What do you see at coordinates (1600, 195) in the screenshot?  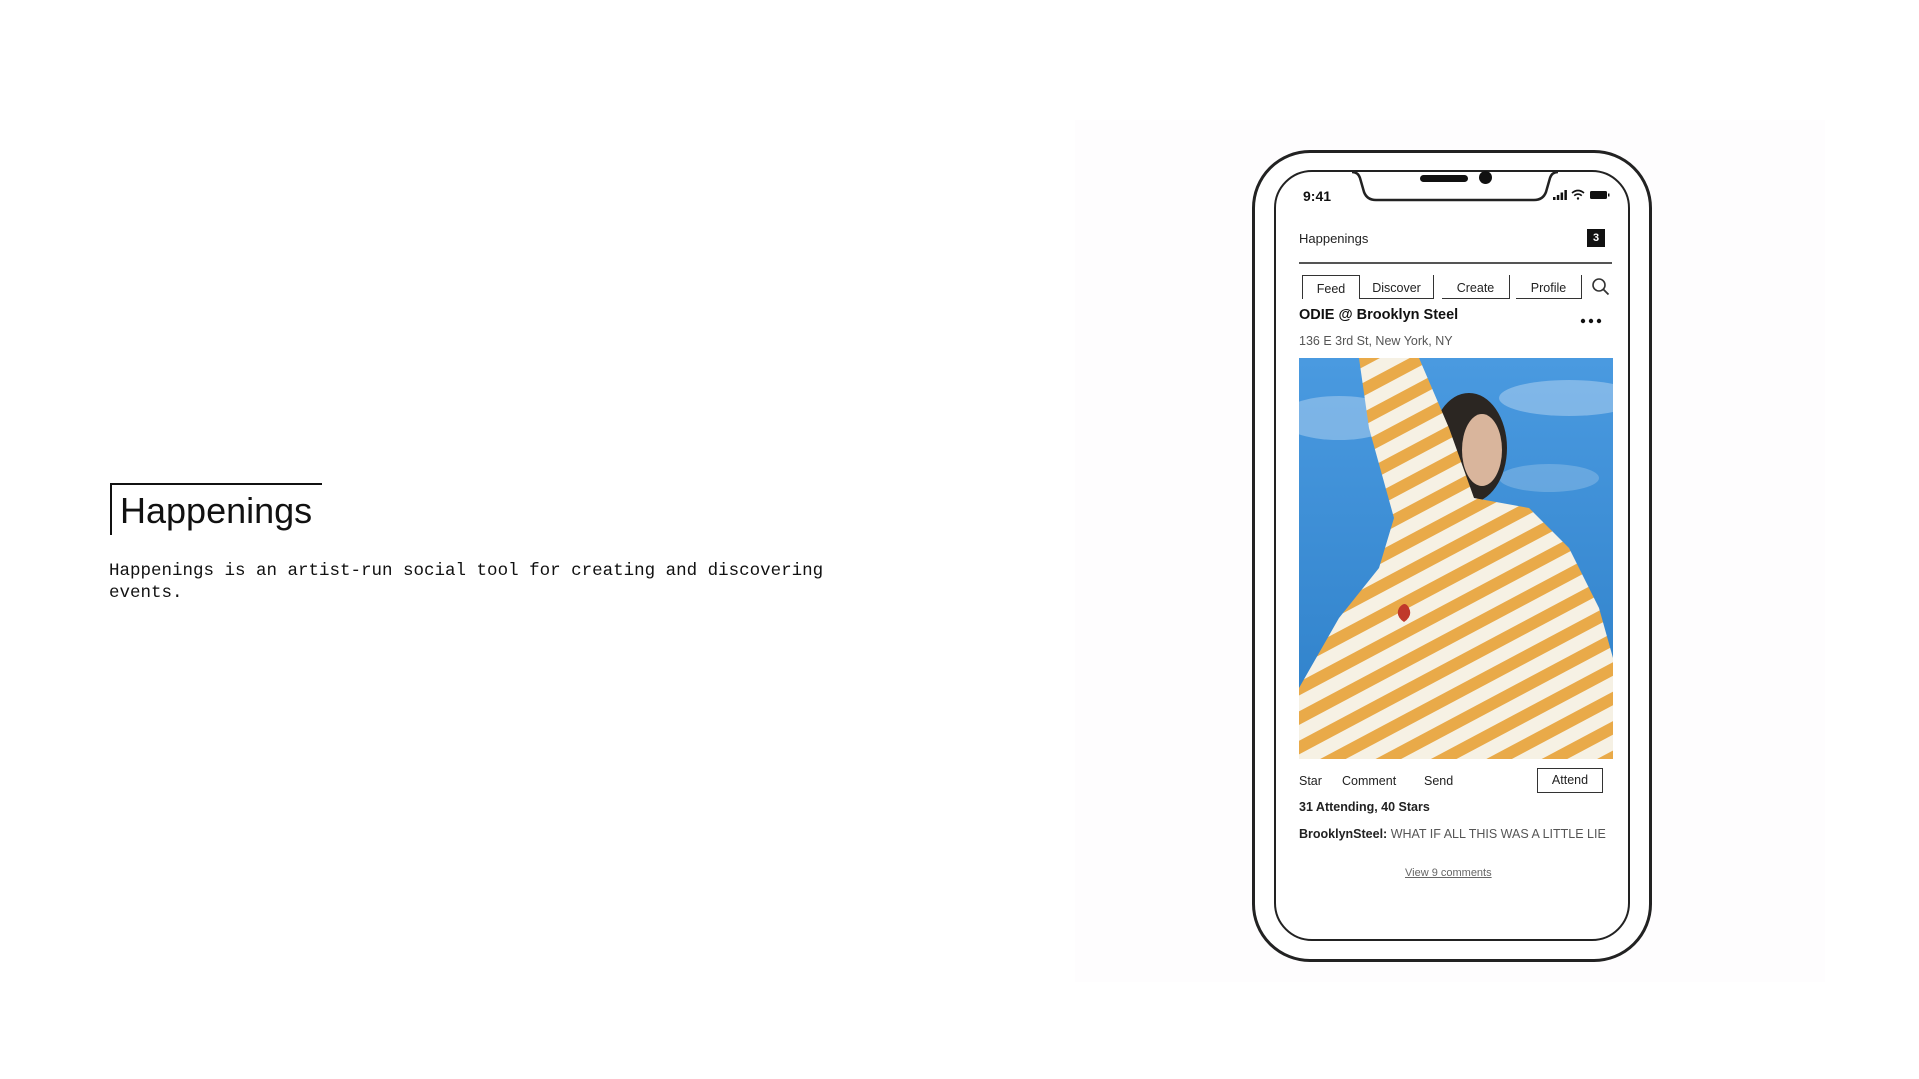 I see `battery-icon` at bounding box center [1600, 195].